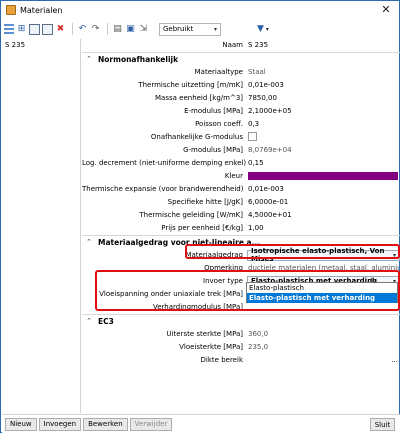  I want to click on property-row: E-modulus [MPa] 2,1000e+05, so click(241, 111).